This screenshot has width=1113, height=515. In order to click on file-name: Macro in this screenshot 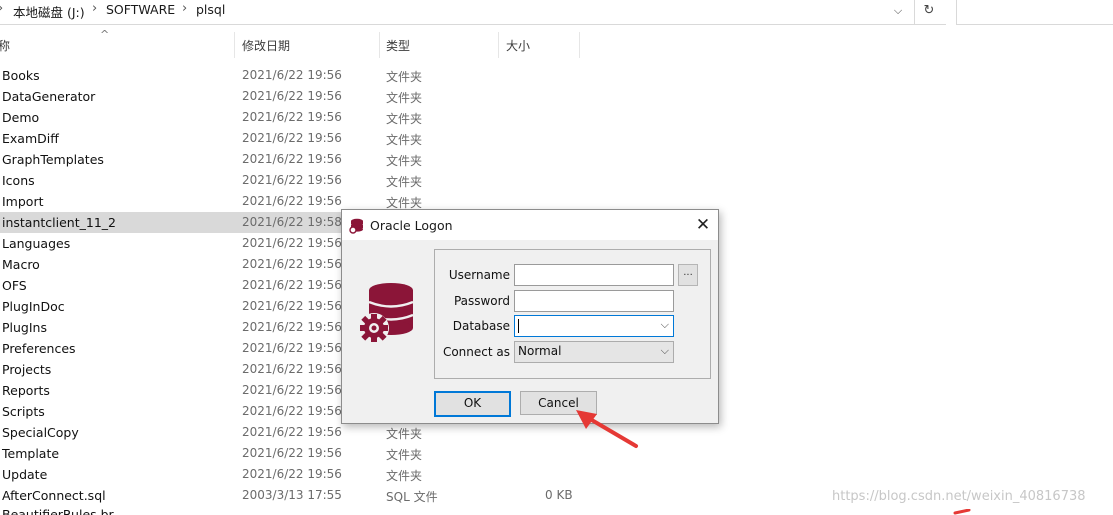, I will do `click(21, 264)`.